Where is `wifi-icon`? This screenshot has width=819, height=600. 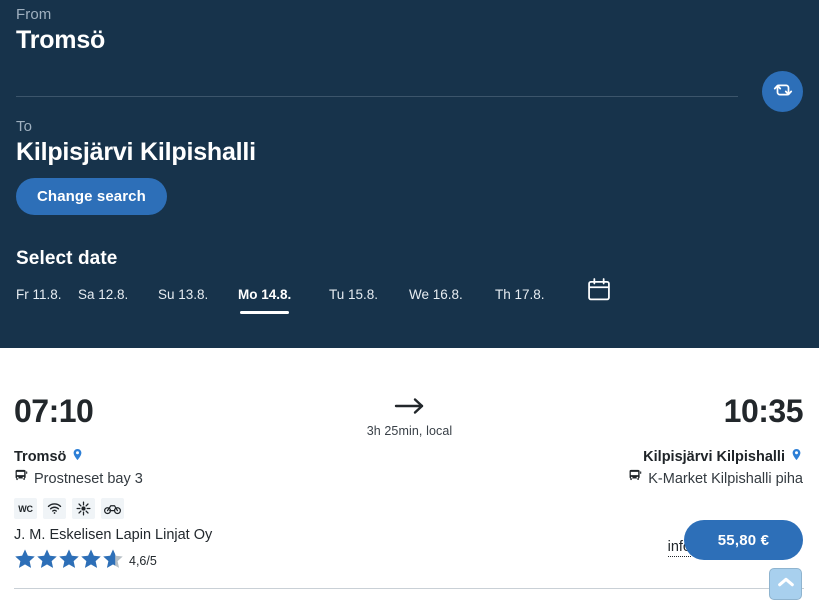
wifi-icon is located at coordinates (54, 508).